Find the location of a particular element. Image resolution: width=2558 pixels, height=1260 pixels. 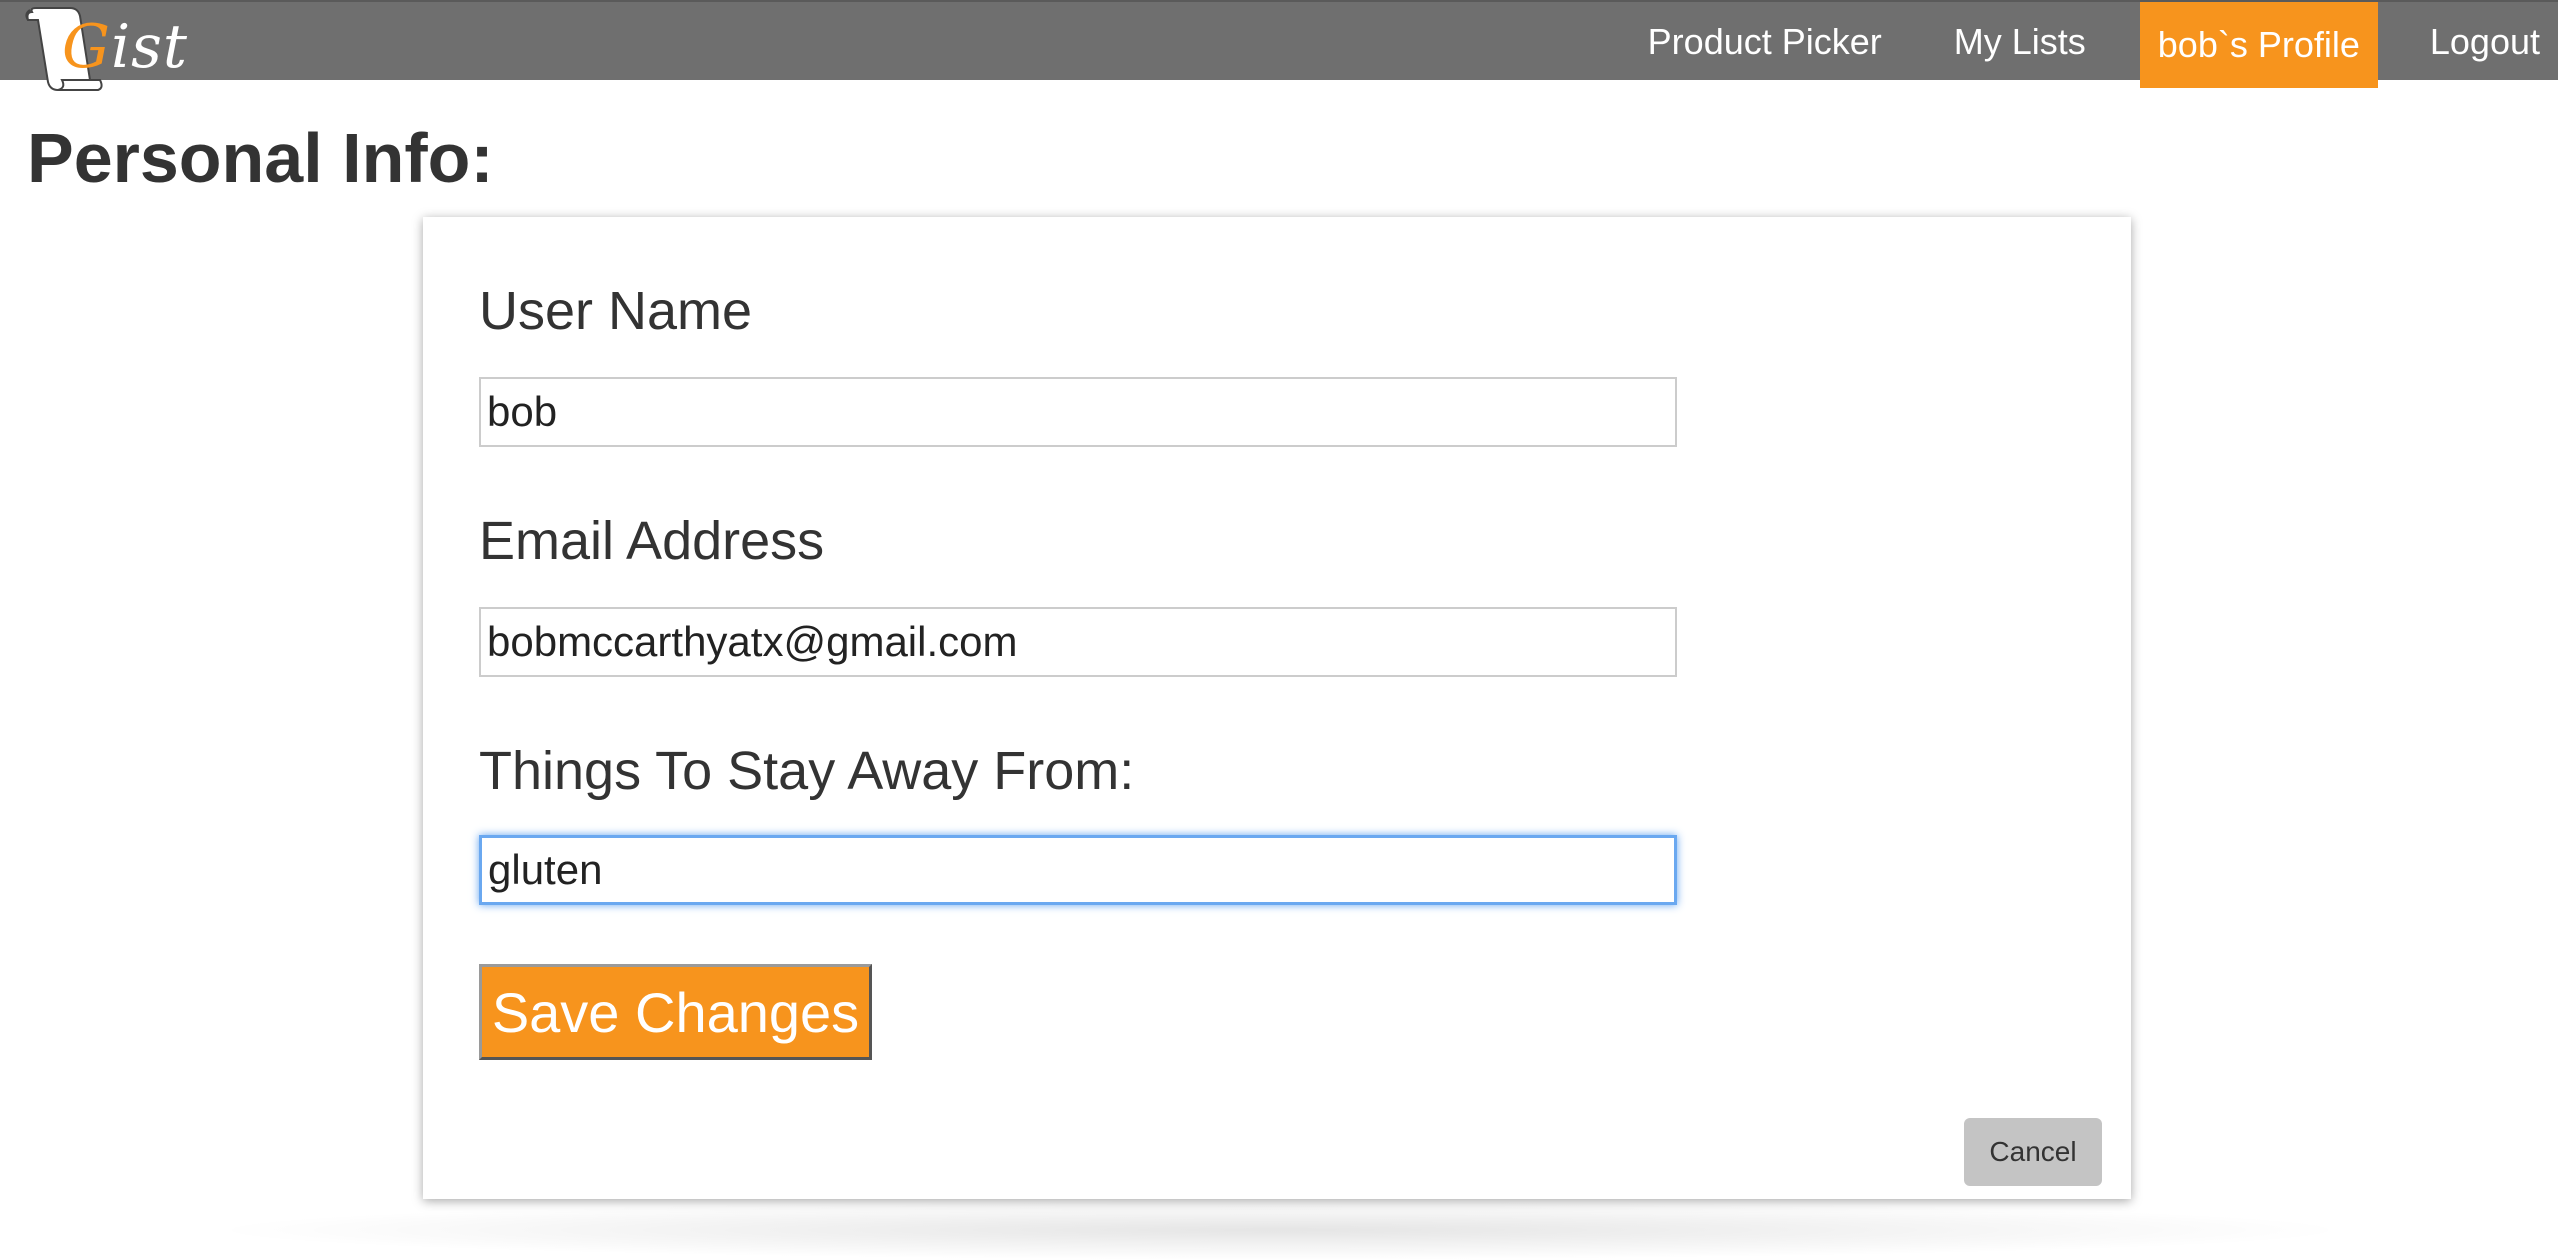

nav-profile: bob`s Profile is located at coordinates (2258, 45).